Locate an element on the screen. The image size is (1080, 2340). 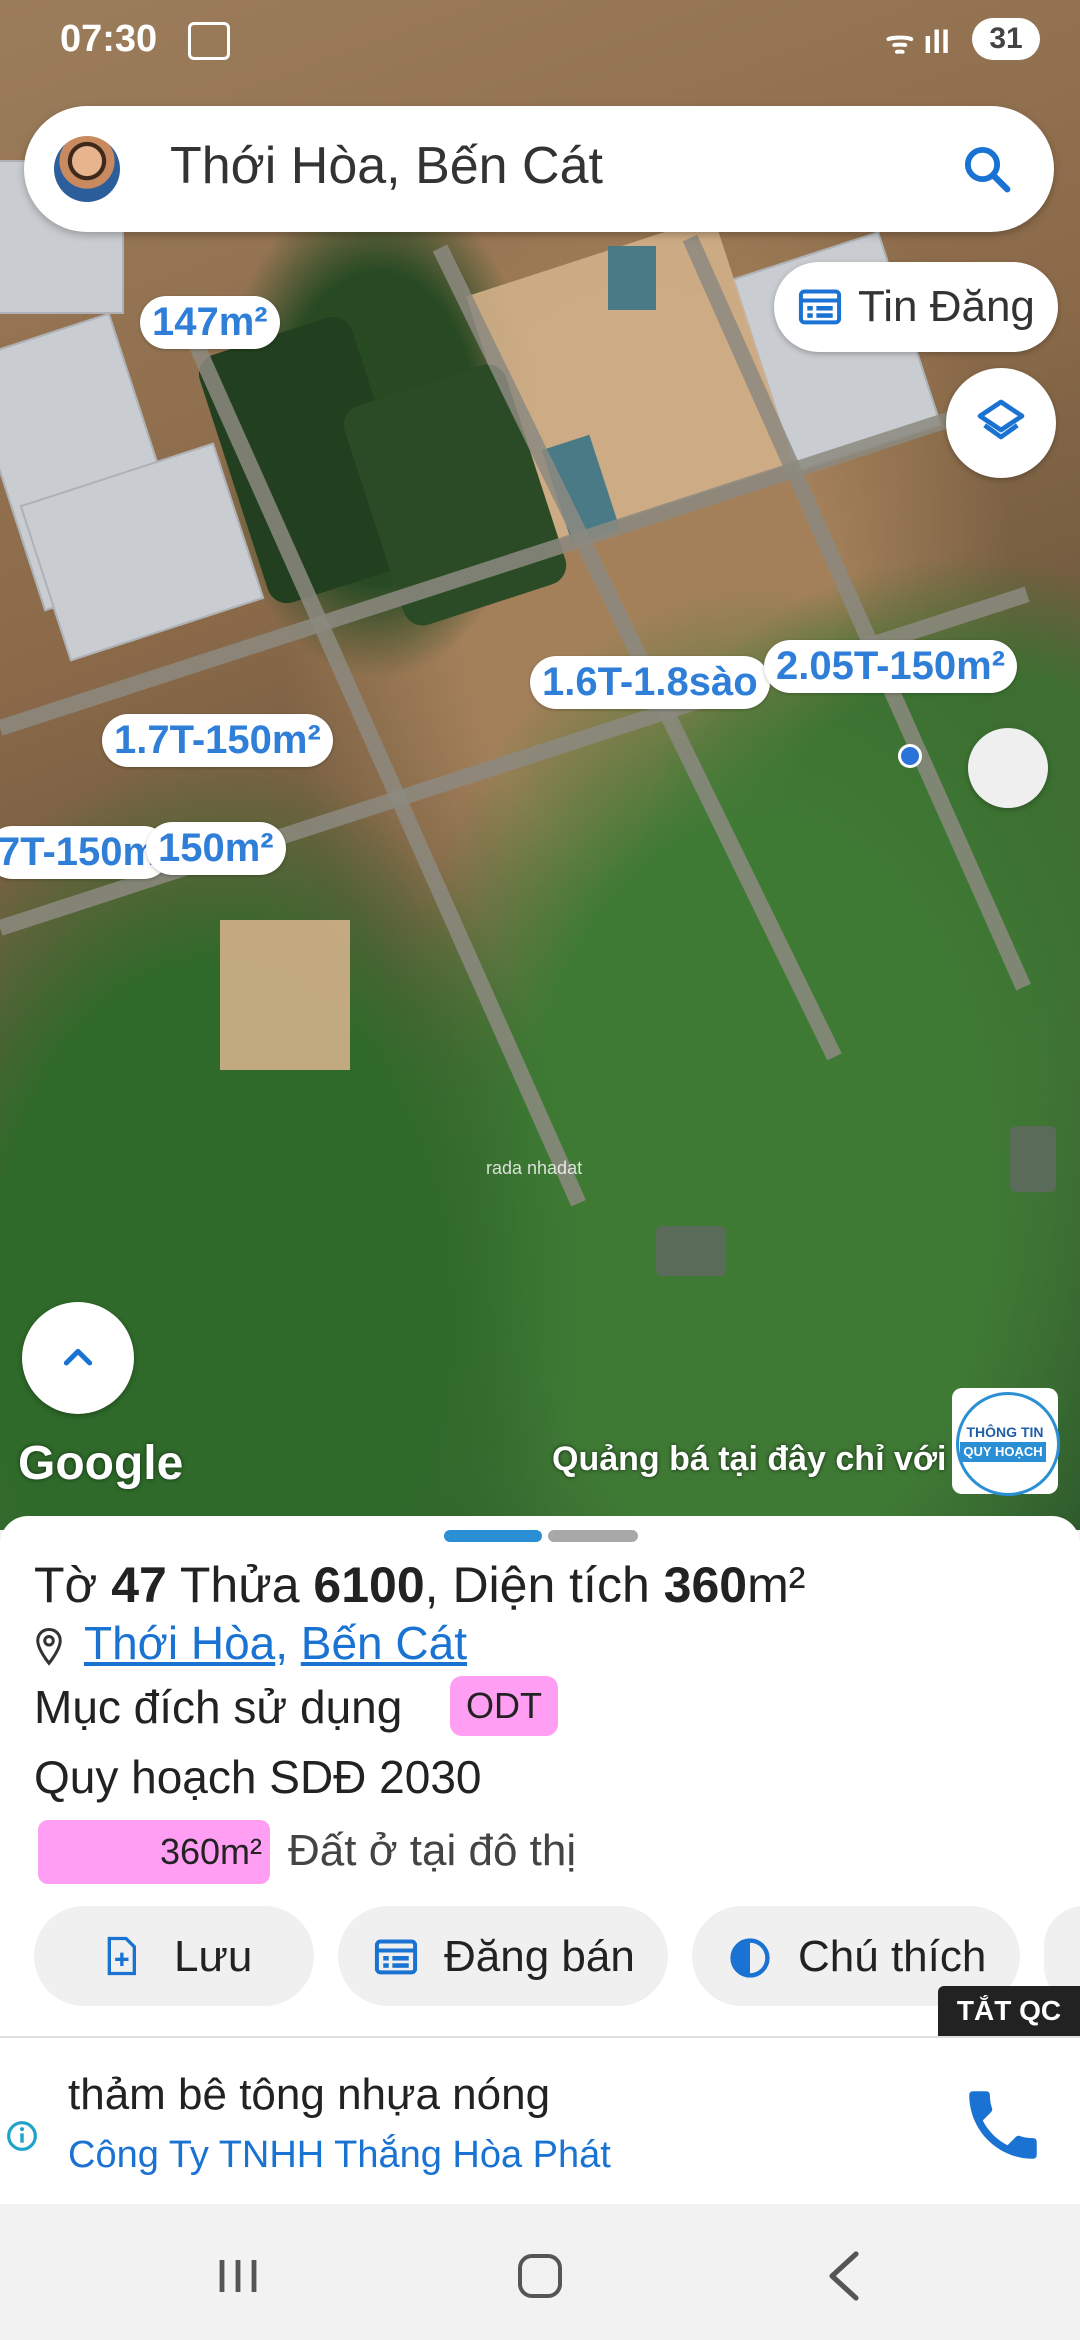
price-label: 150m² is located at coordinates (216, 848).